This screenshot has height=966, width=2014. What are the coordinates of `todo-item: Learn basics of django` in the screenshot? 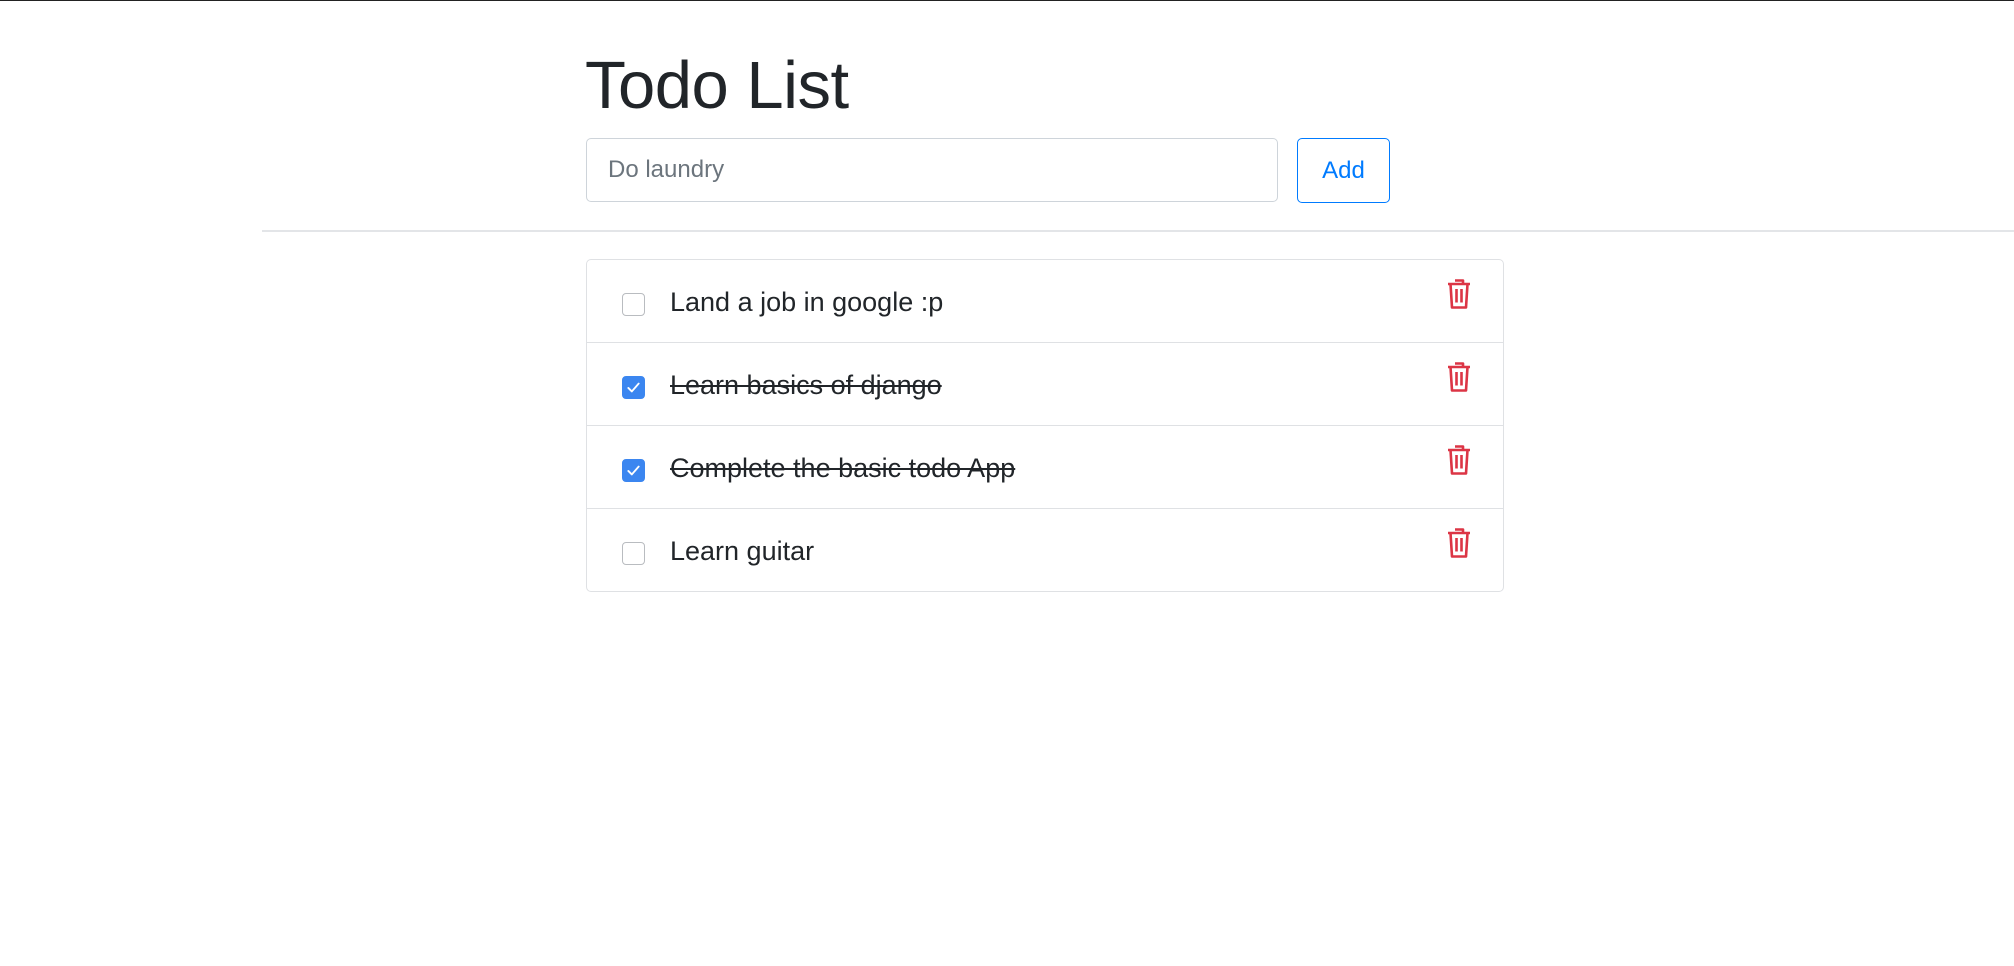 It's located at (1045, 384).